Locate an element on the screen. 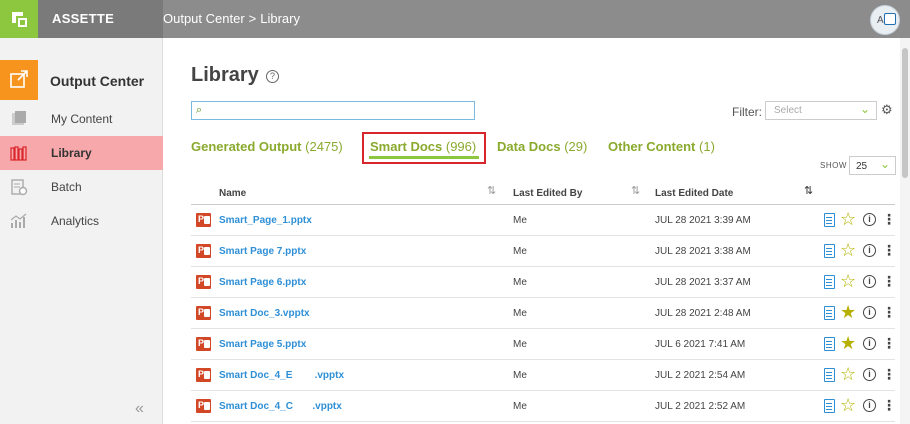 This screenshot has width=910, height=424. search-input is located at coordinates (341, 110).